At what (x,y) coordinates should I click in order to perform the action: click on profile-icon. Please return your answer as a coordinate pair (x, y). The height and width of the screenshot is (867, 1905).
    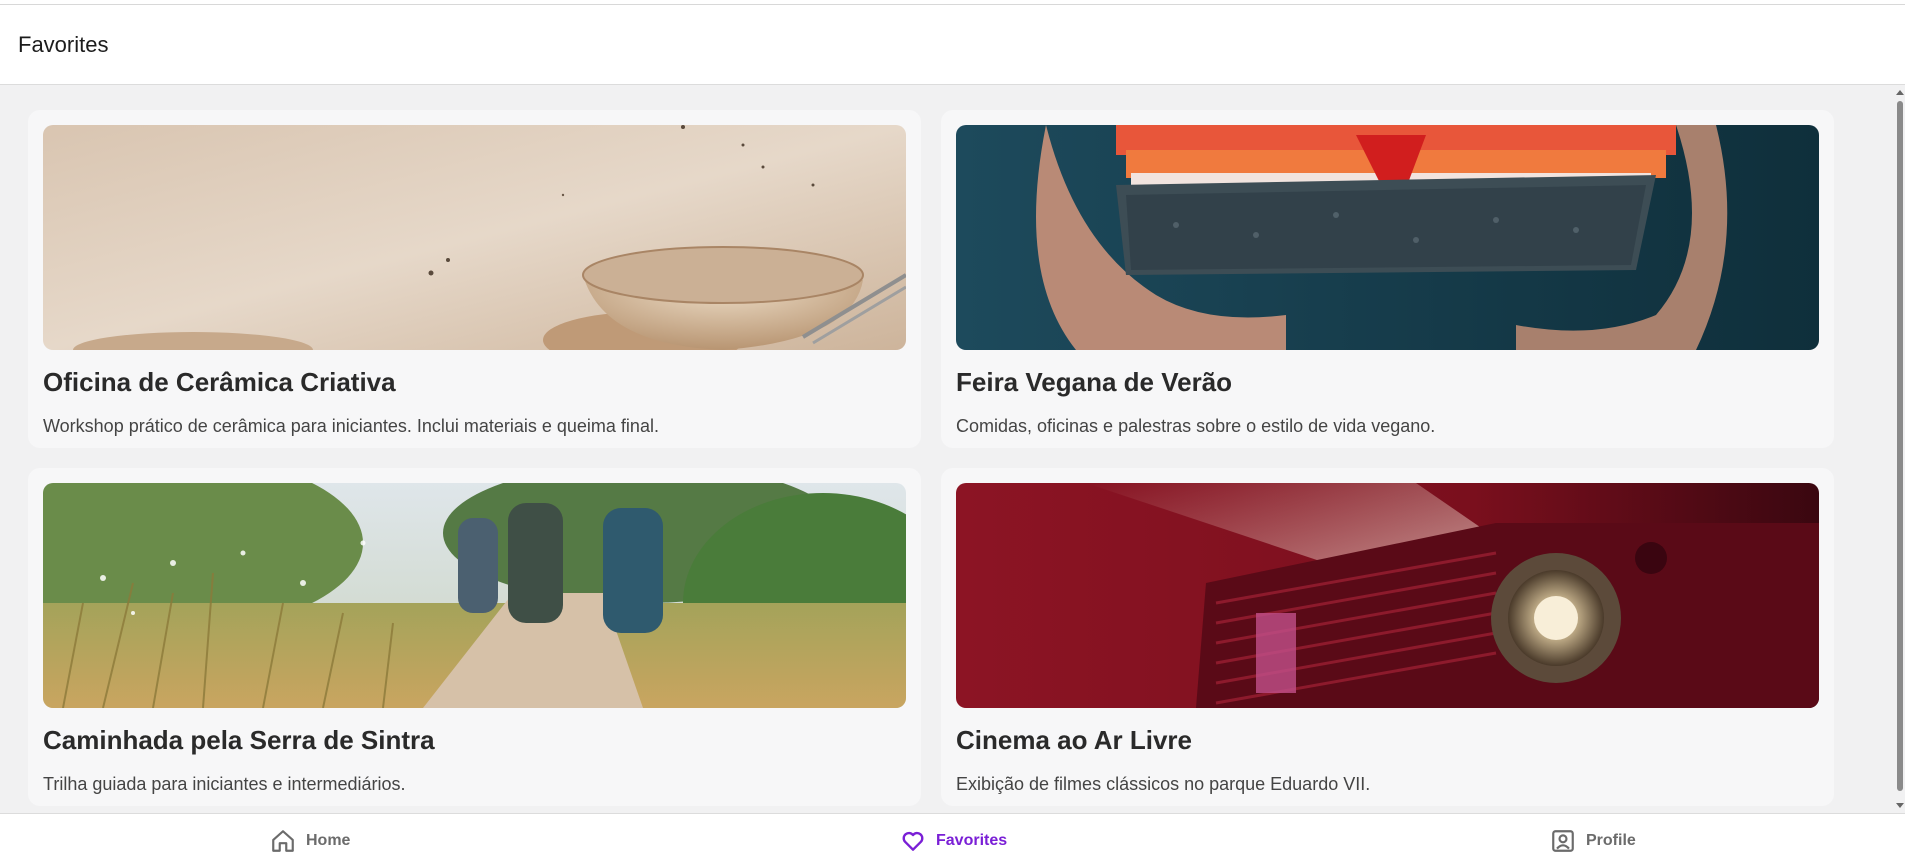
    Looking at the image, I should click on (1563, 841).